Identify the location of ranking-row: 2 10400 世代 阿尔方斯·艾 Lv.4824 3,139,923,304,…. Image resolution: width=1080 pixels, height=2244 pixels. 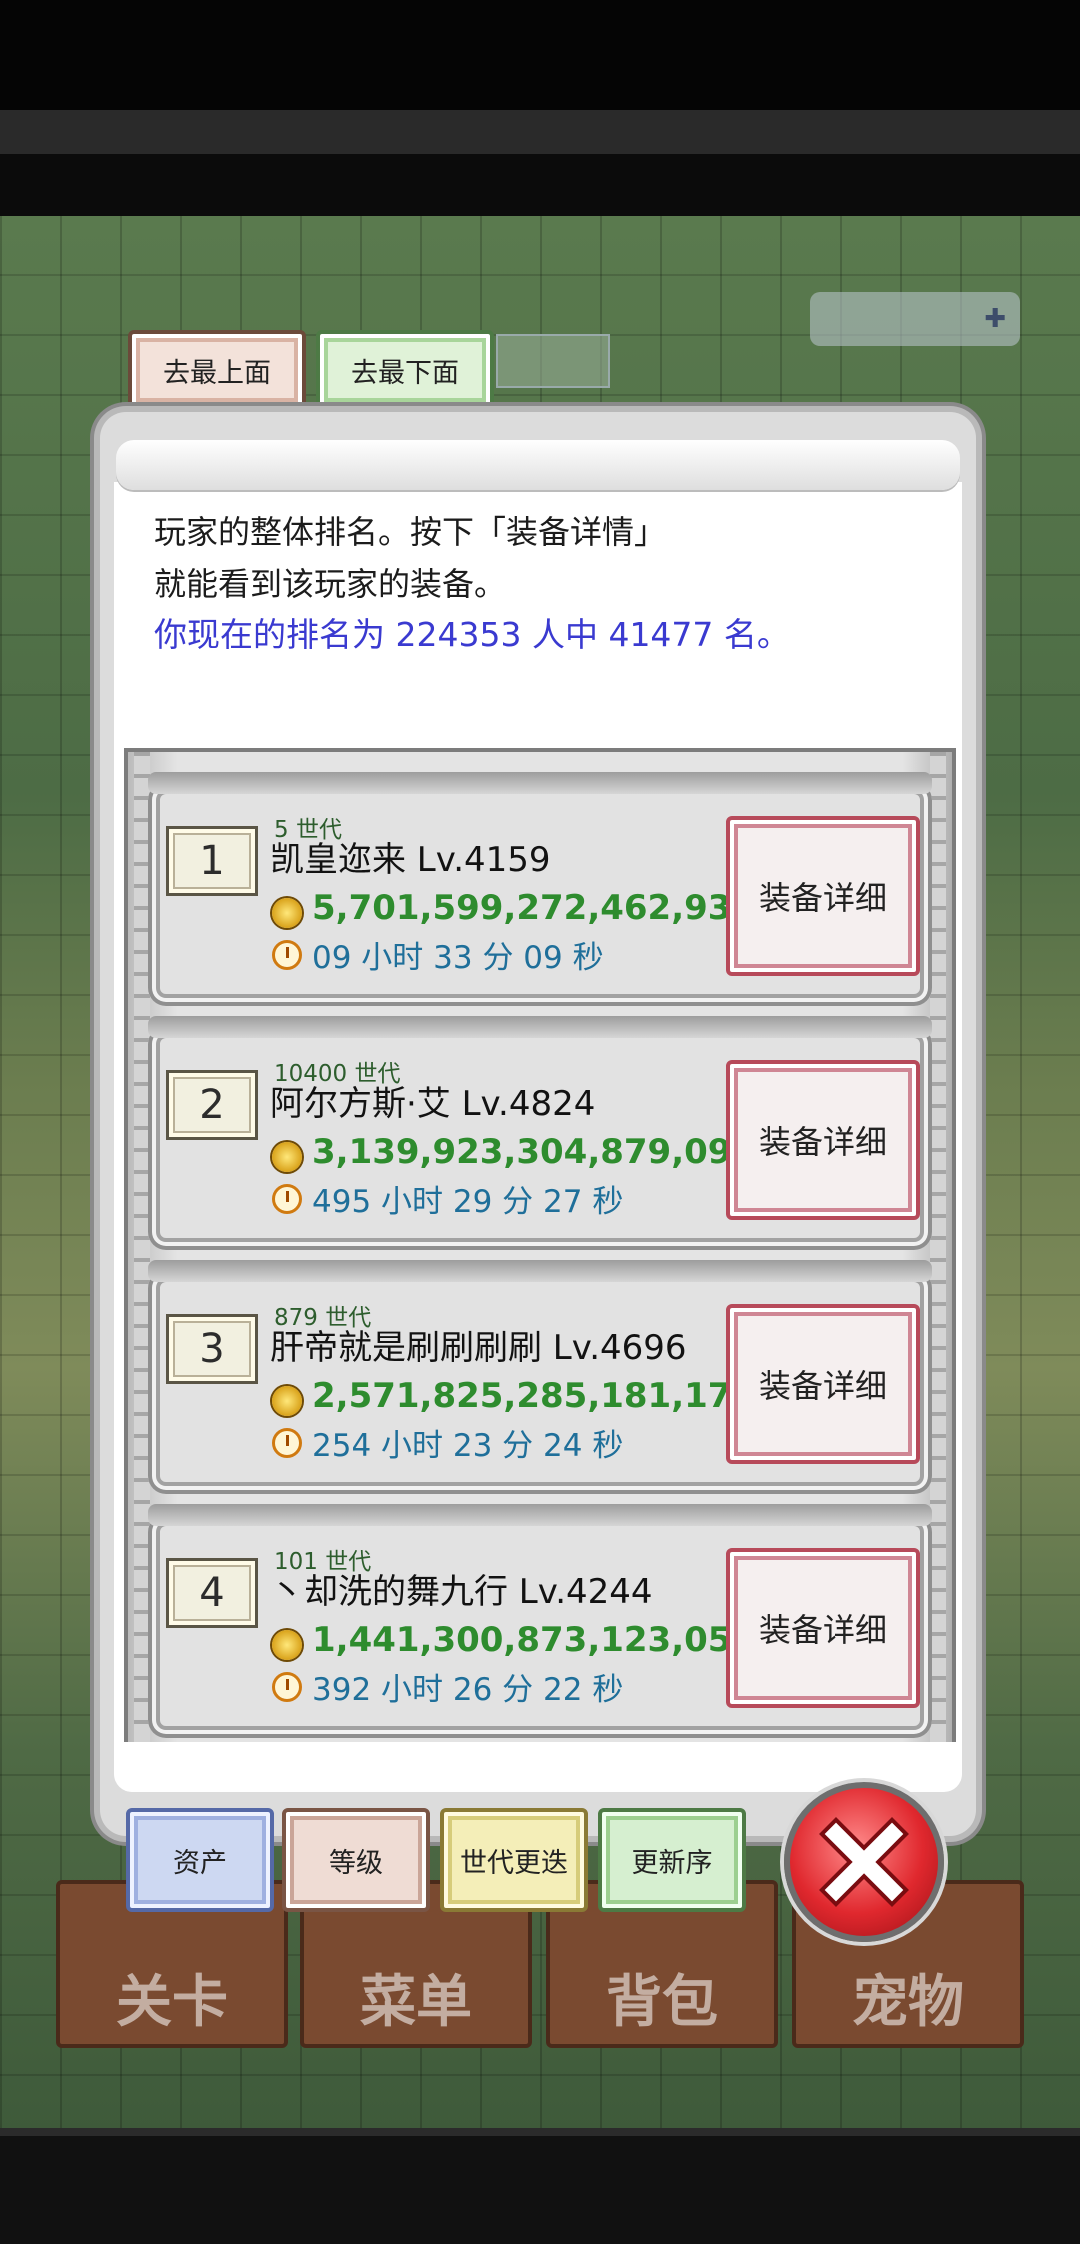
(540, 1133).